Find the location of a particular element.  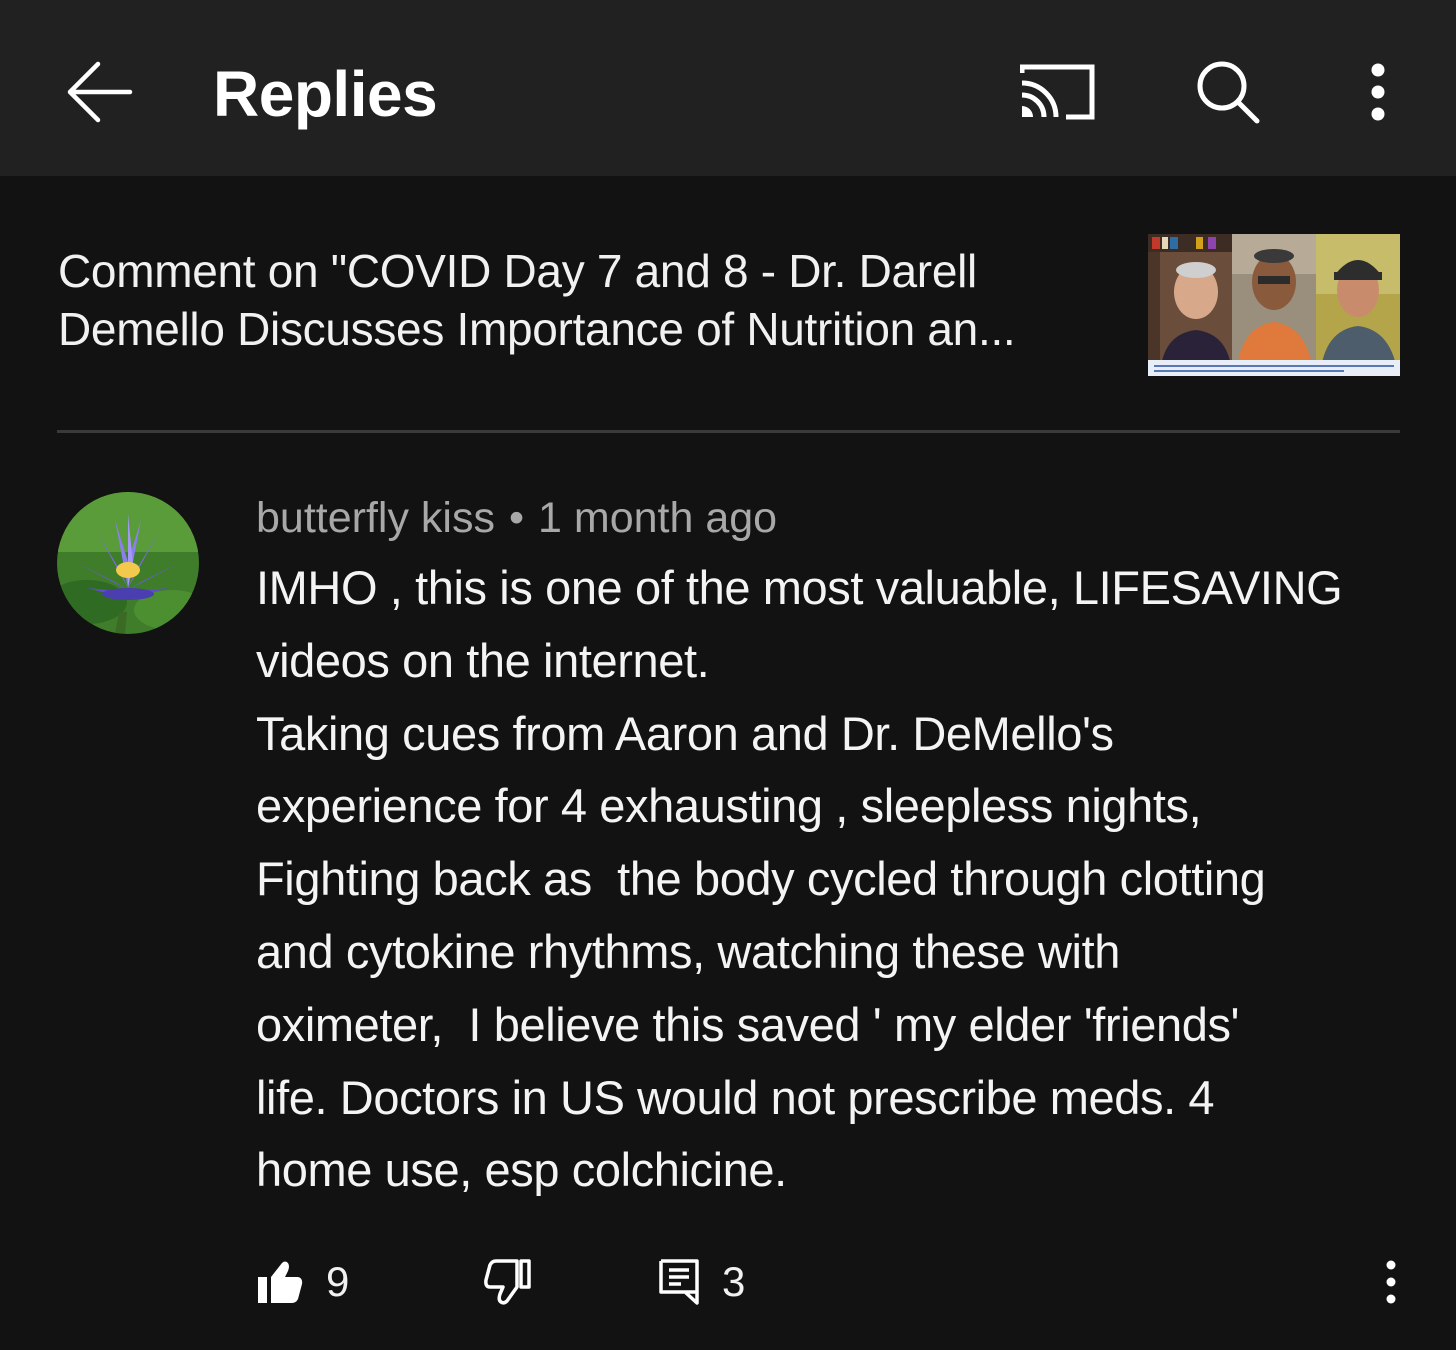

more-options-button is located at coordinates (1378, 92).